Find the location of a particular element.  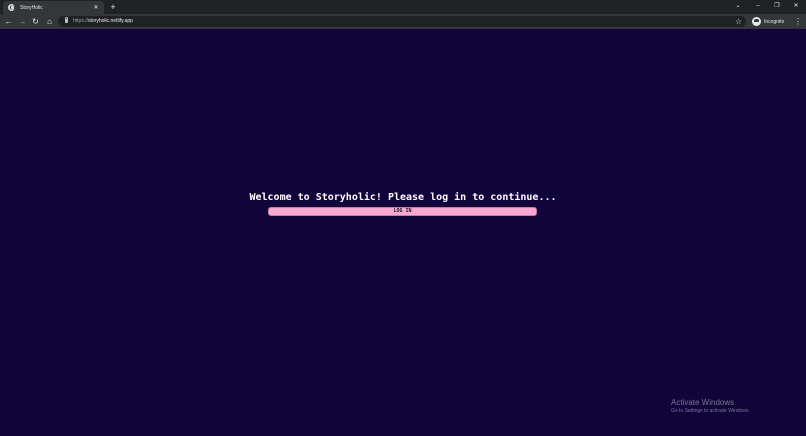

login-button: LOG IN is located at coordinates (402, 211).